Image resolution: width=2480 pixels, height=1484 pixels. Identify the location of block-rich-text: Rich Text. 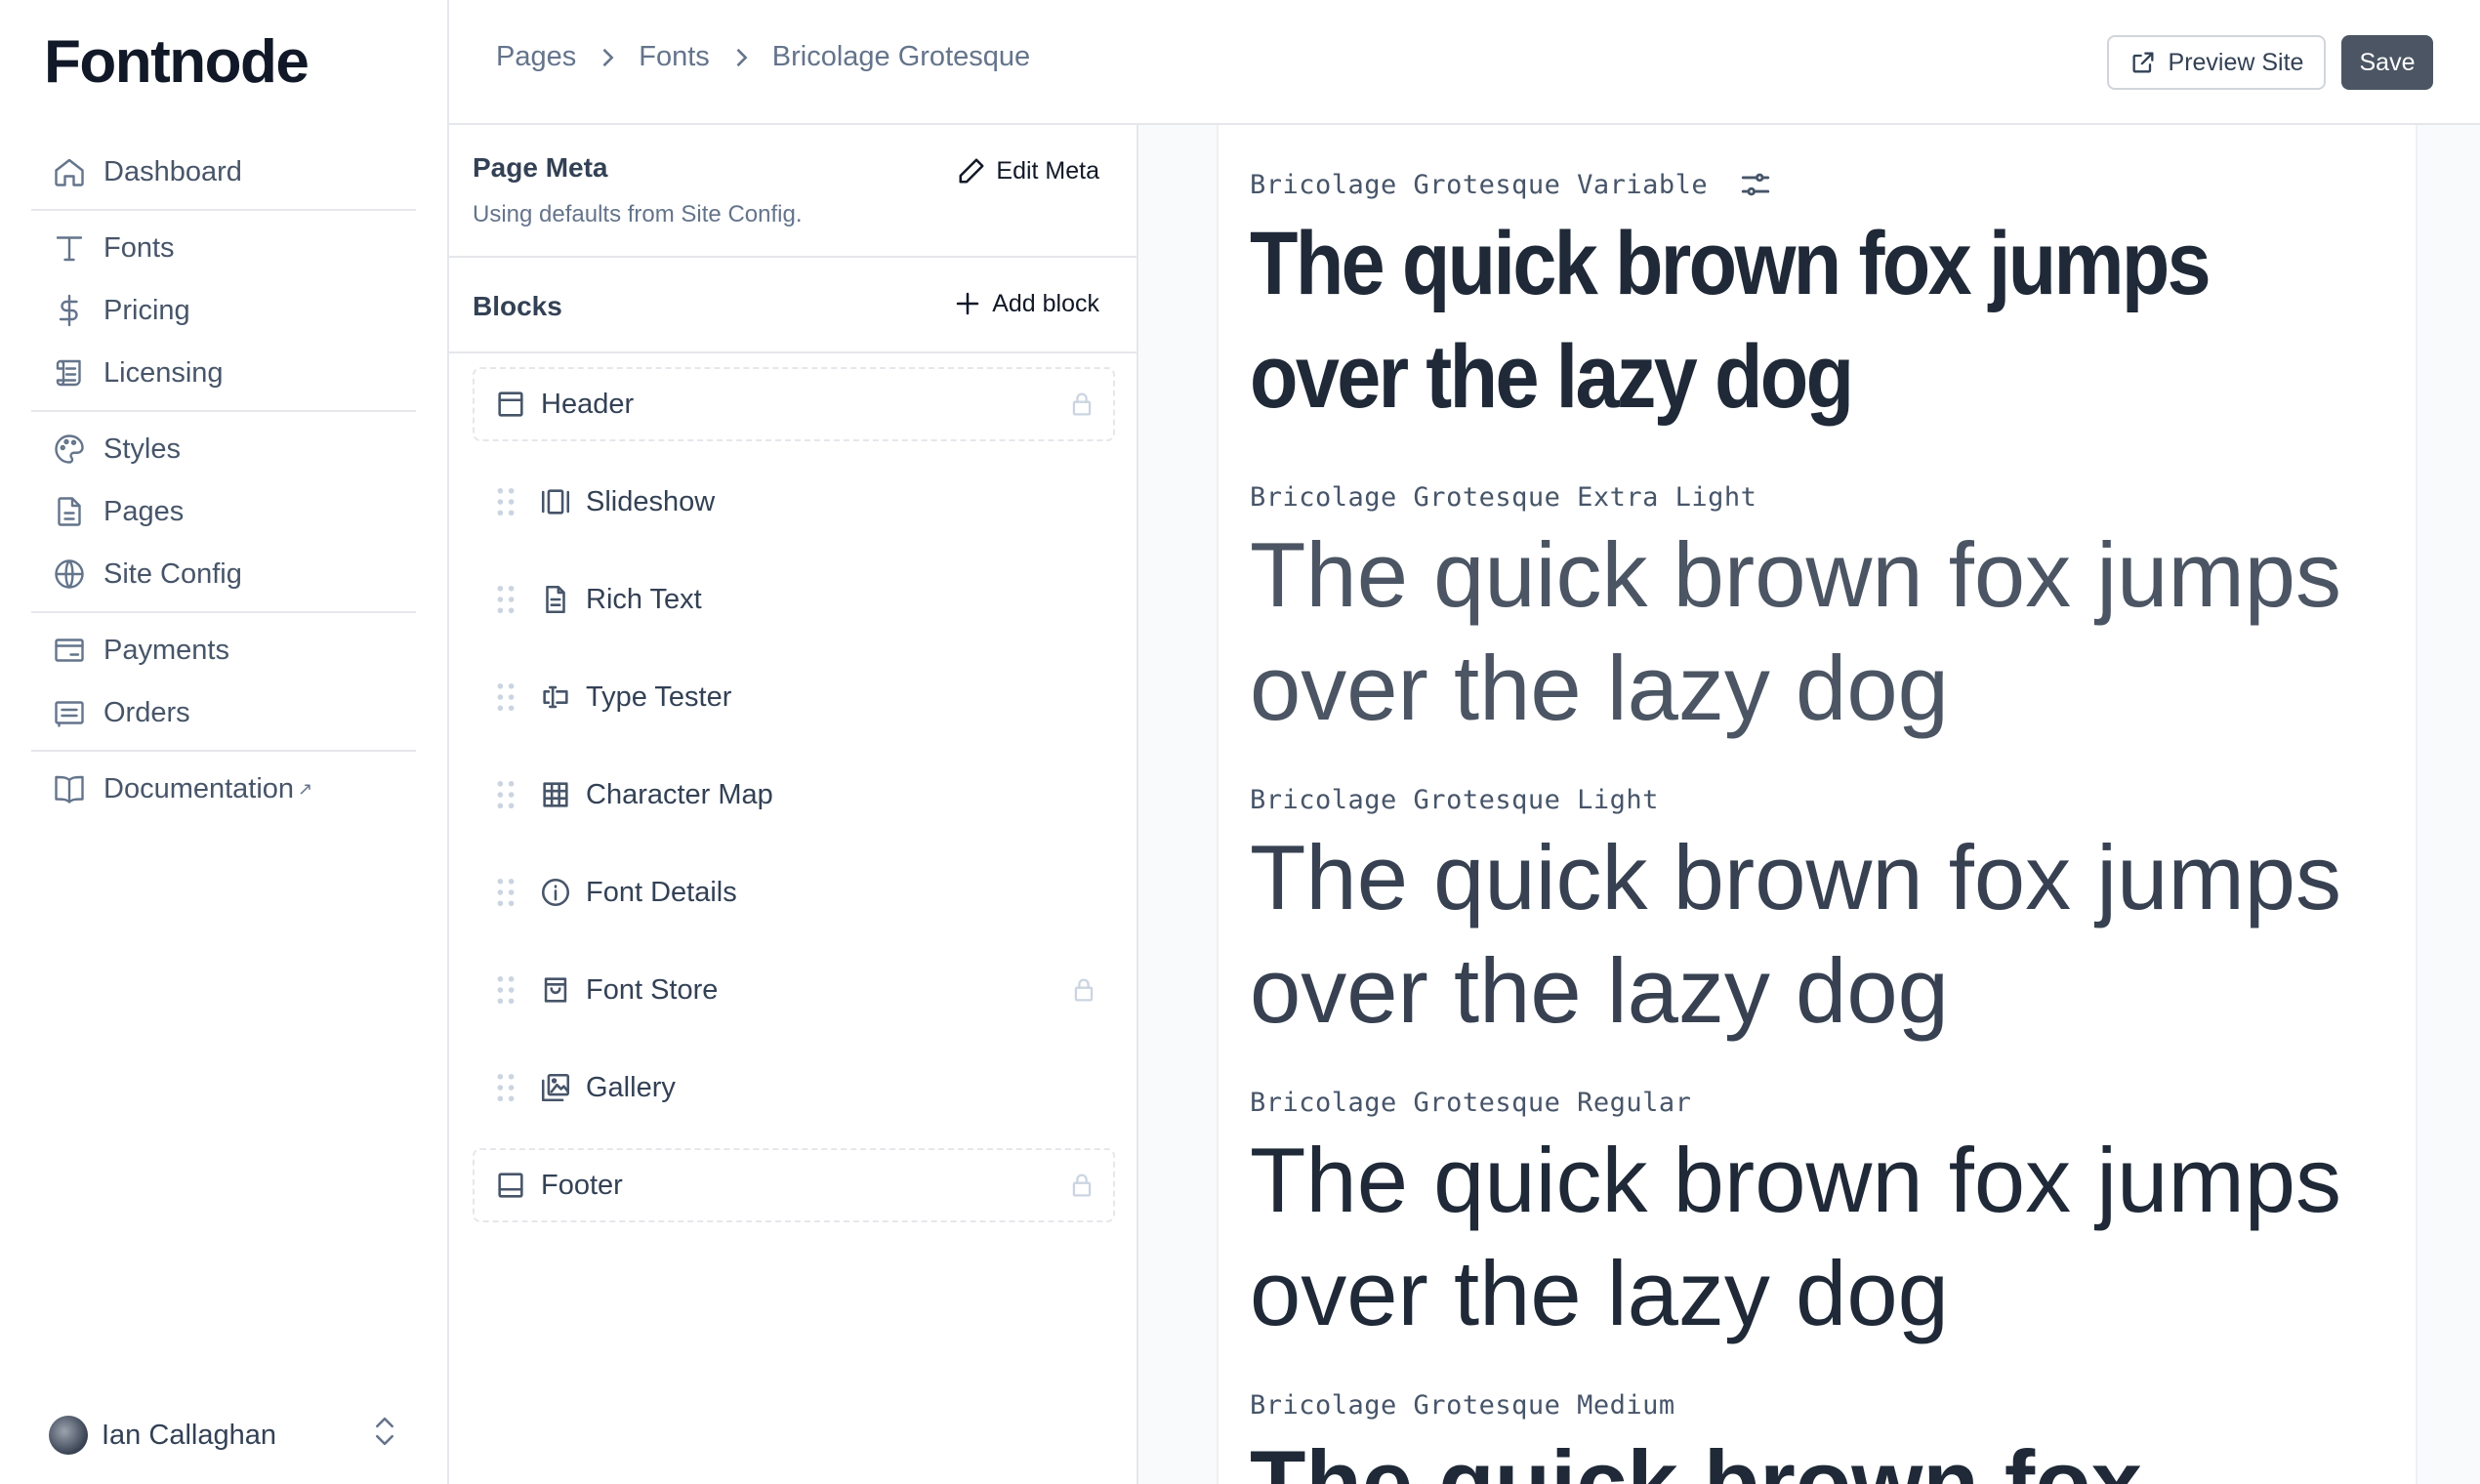
(794, 599).